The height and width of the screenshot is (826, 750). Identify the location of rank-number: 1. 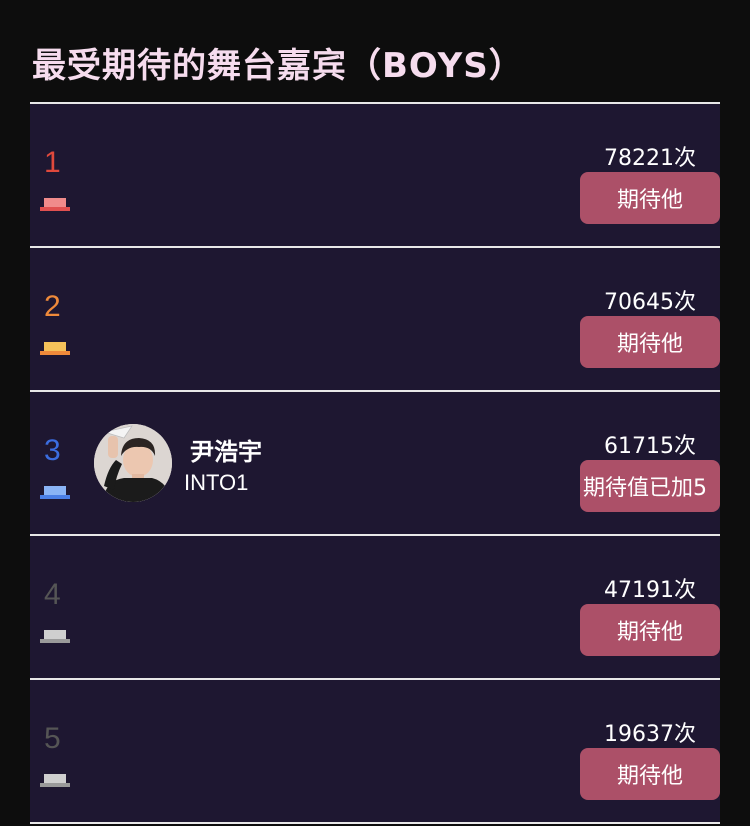
(52, 162).